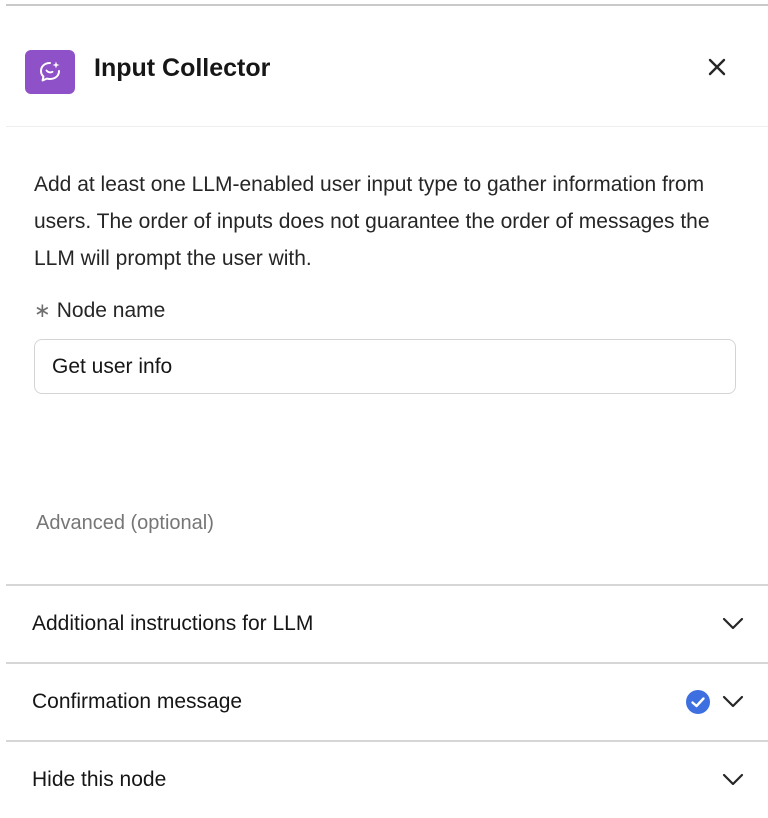 This screenshot has height=818, width=768. I want to click on chat-sparkle-icon, so click(50, 72).